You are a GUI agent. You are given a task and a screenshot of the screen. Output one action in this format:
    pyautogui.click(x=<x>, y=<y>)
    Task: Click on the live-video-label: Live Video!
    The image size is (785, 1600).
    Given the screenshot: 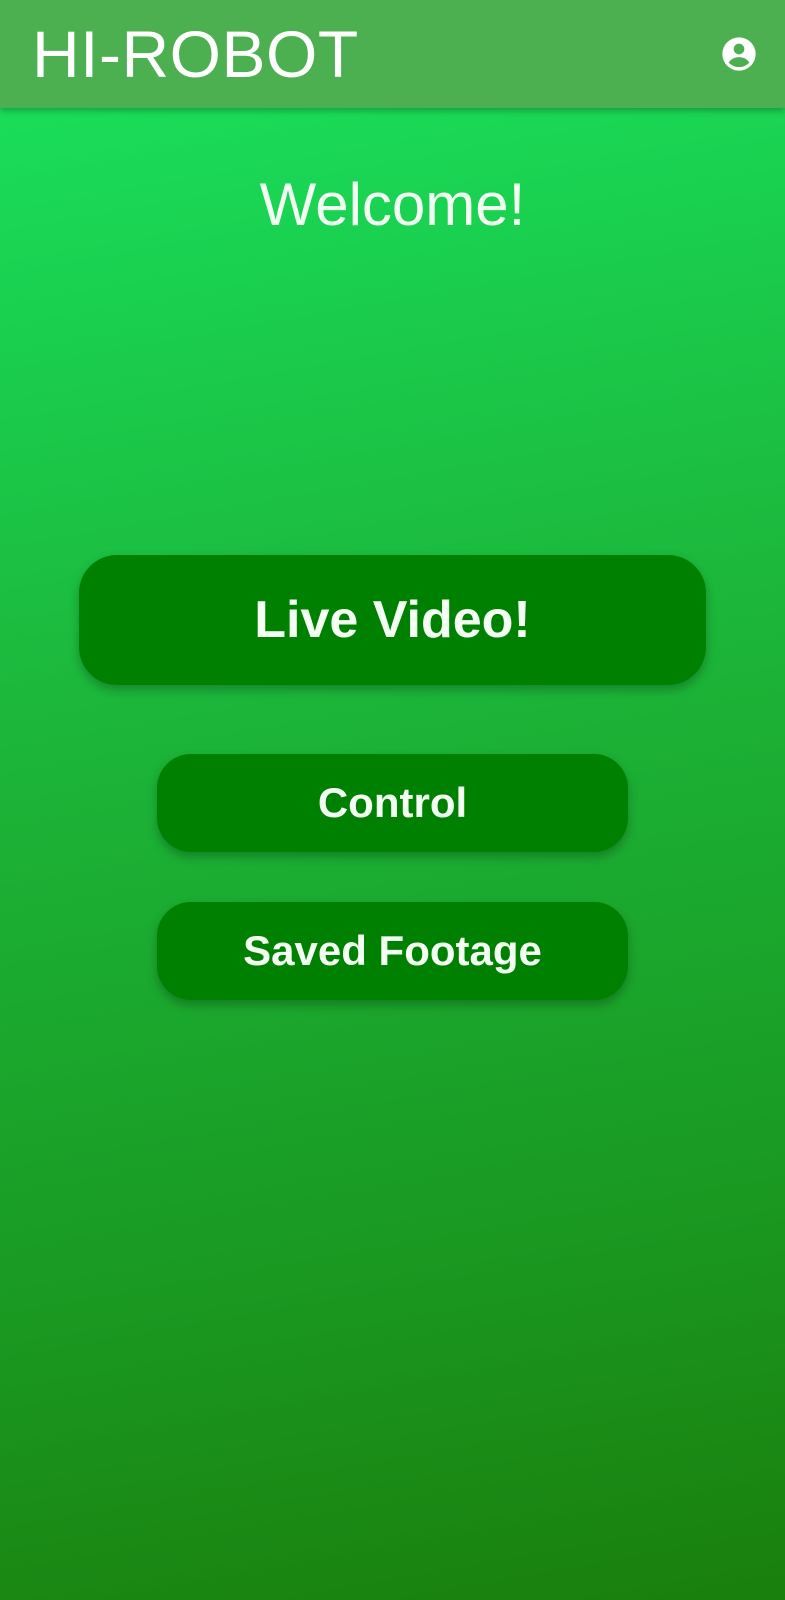 What is the action you would take?
    pyautogui.click(x=392, y=620)
    